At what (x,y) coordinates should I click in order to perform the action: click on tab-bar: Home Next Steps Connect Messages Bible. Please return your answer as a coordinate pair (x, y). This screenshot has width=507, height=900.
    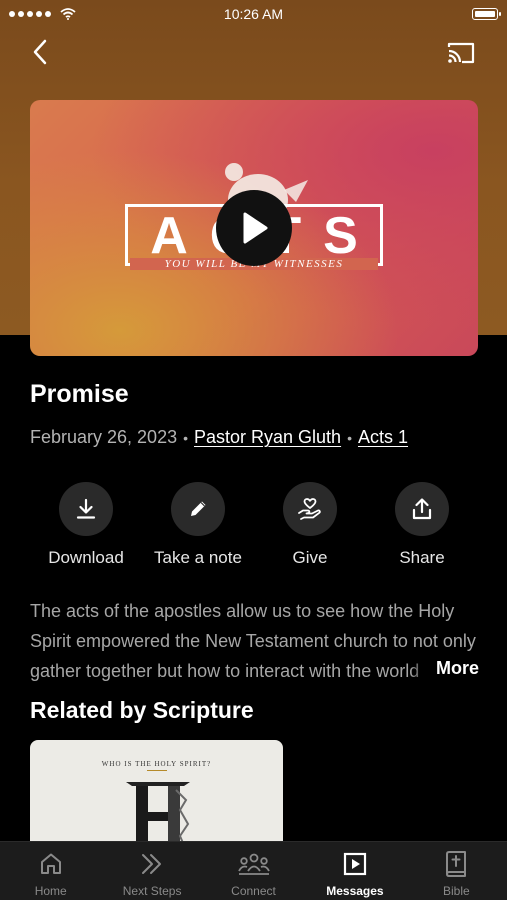
    Looking at the image, I should click on (253, 870).